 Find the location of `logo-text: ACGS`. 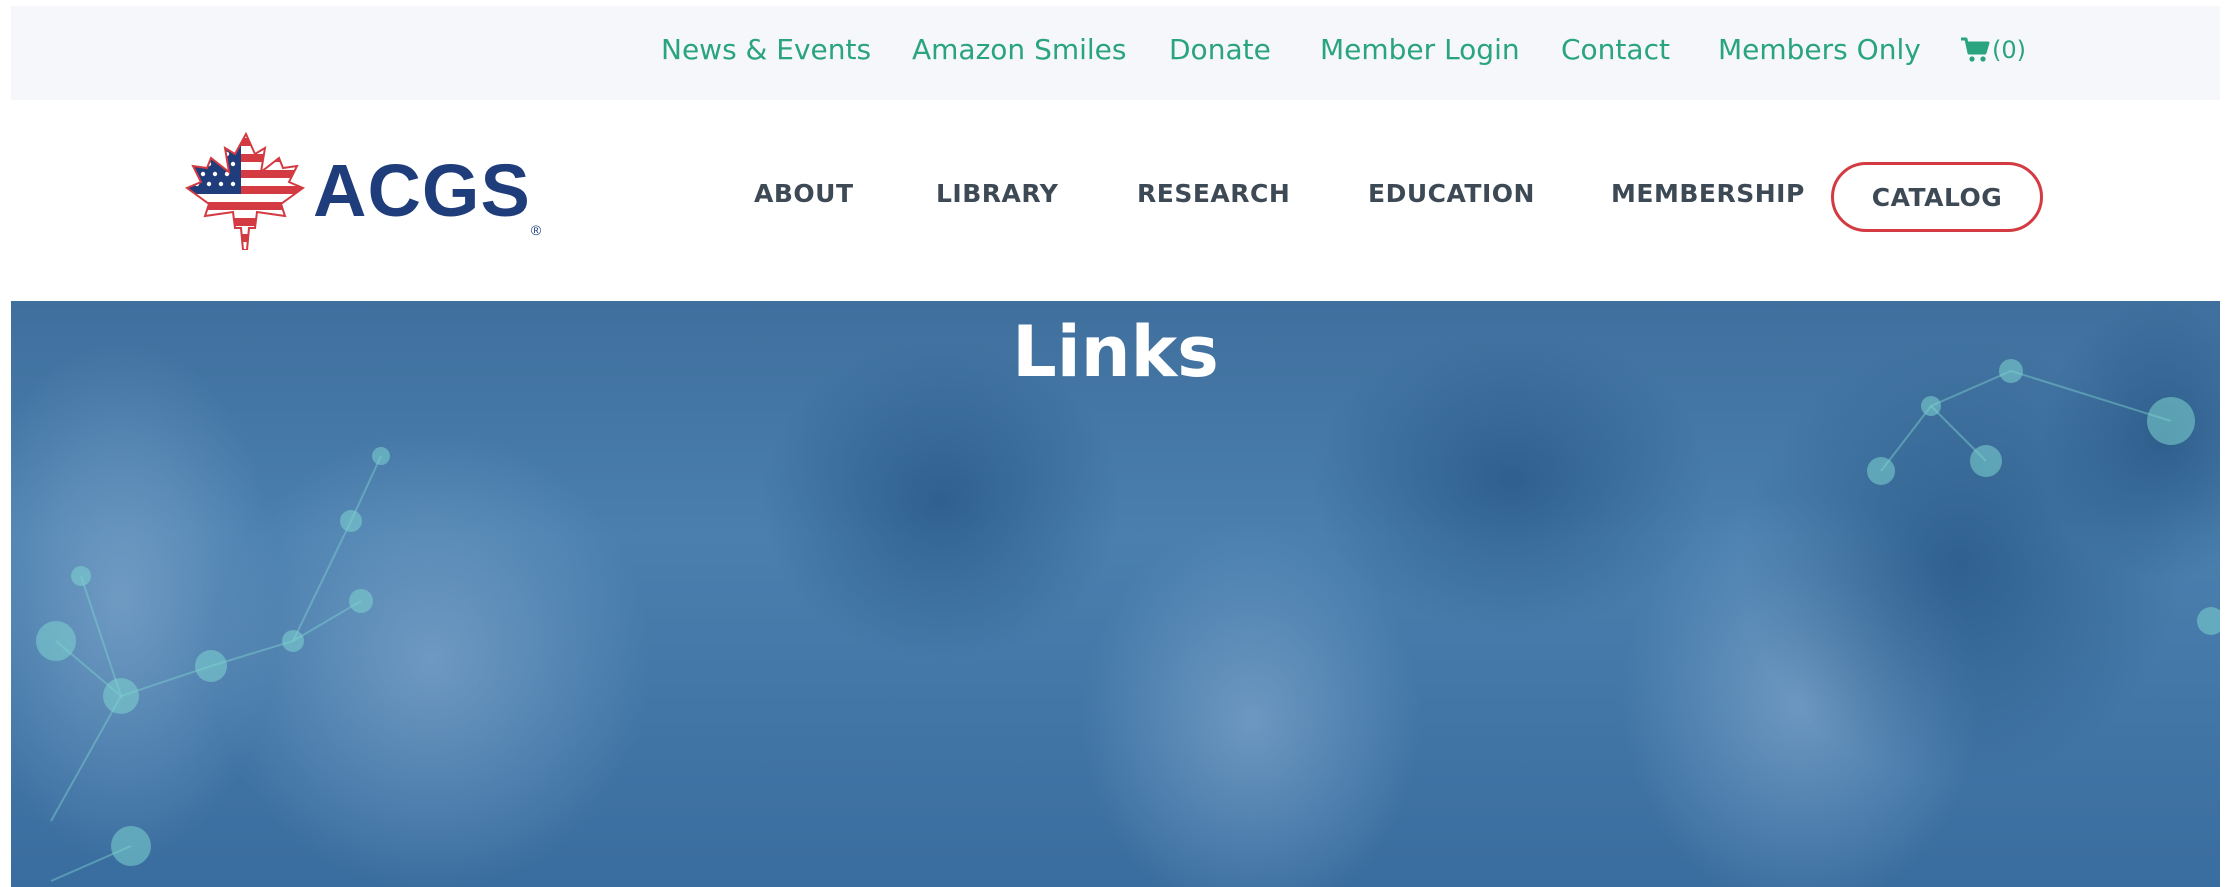

logo-text: ACGS is located at coordinates (422, 190).